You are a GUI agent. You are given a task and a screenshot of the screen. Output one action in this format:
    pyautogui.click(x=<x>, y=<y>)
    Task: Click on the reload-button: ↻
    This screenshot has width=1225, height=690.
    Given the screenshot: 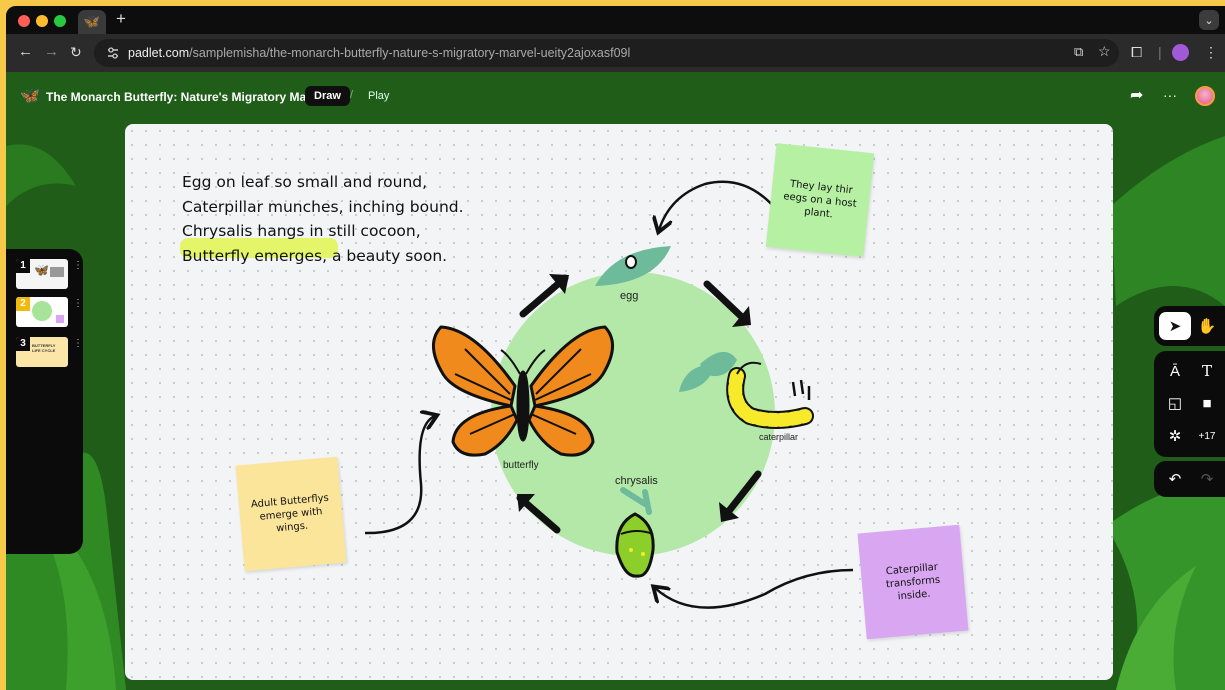 What is the action you would take?
    pyautogui.click(x=76, y=52)
    